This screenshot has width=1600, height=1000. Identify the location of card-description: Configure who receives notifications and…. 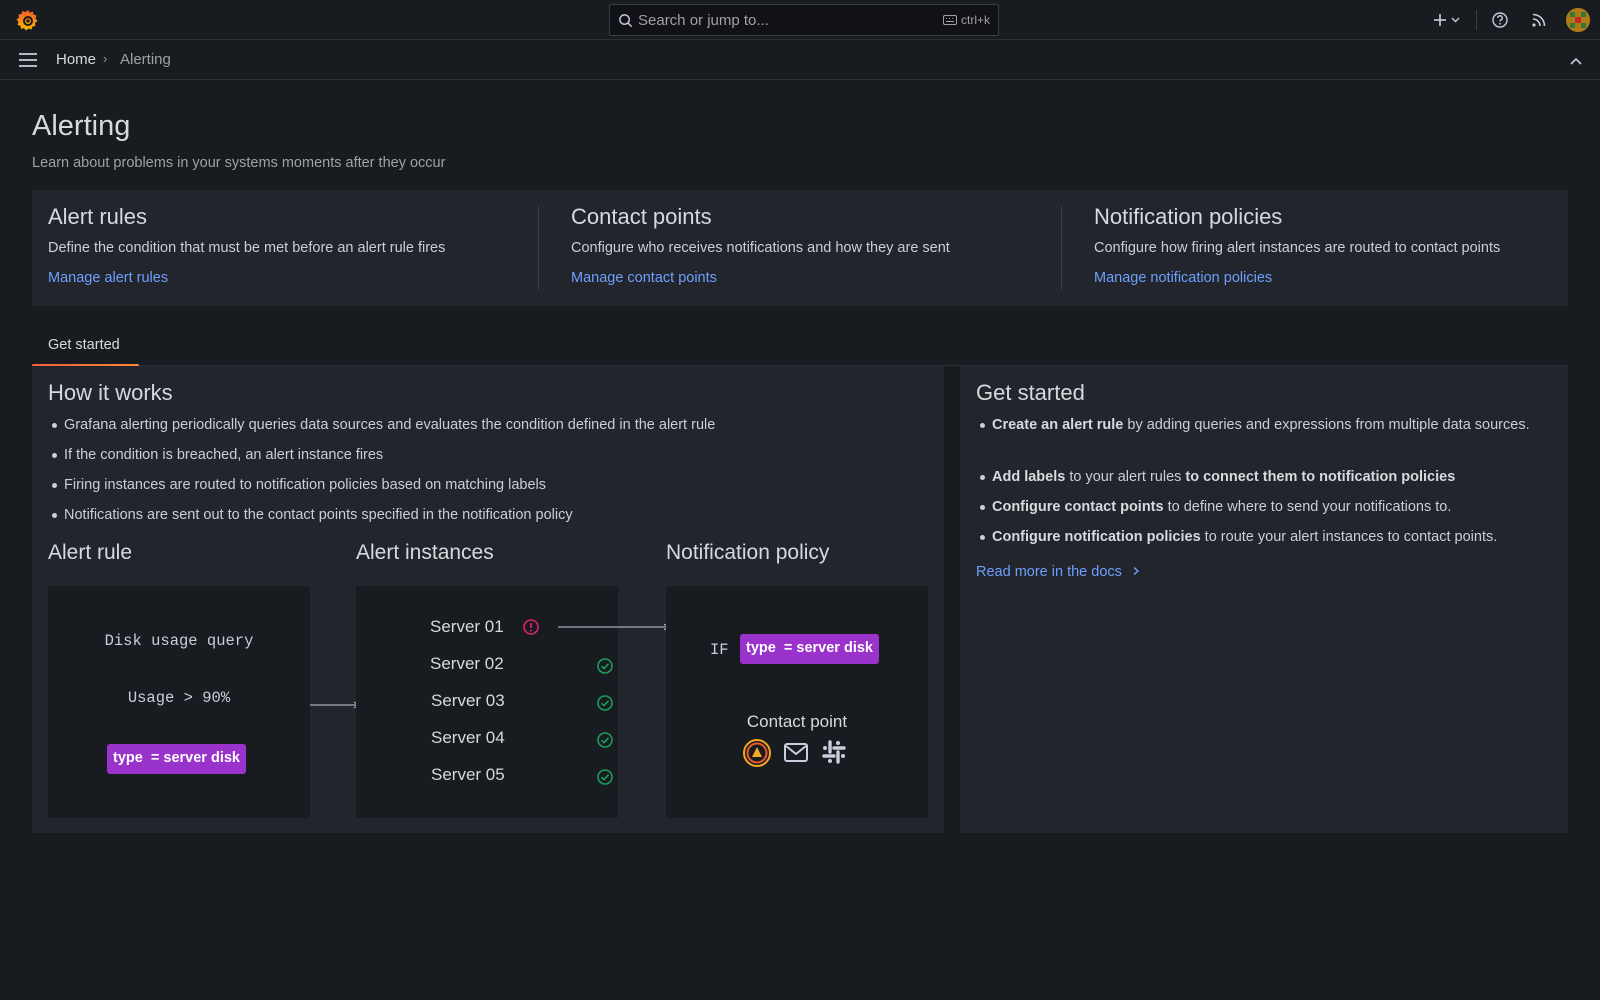
(760, 248).